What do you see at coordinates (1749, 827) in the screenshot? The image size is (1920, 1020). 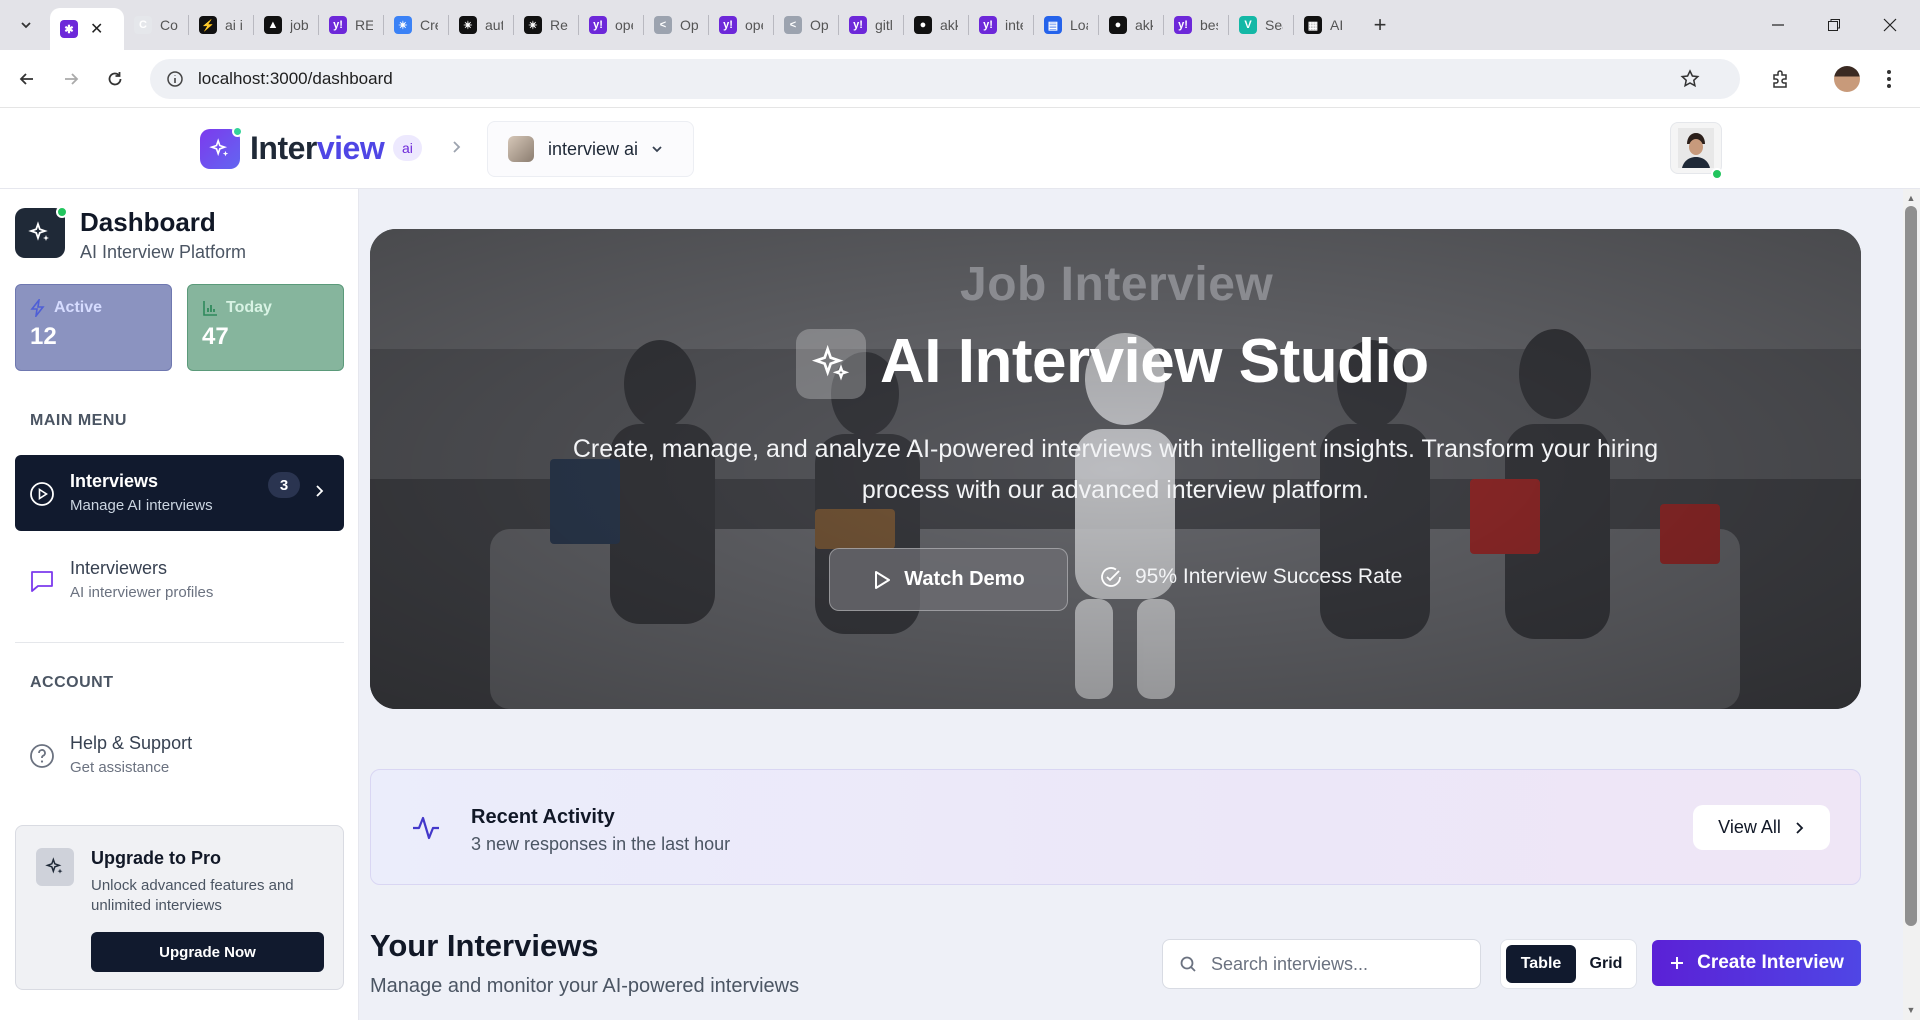 I see `view-all-label: View All` at bounding box center [1749, 827].